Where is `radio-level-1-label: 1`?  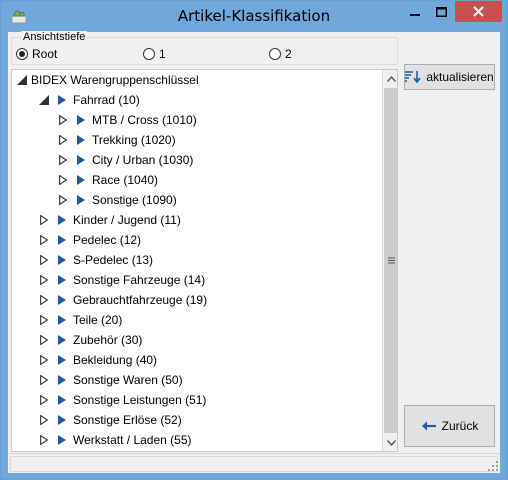 radio-level-1-label: 1 is located at coordinates (162, 54).